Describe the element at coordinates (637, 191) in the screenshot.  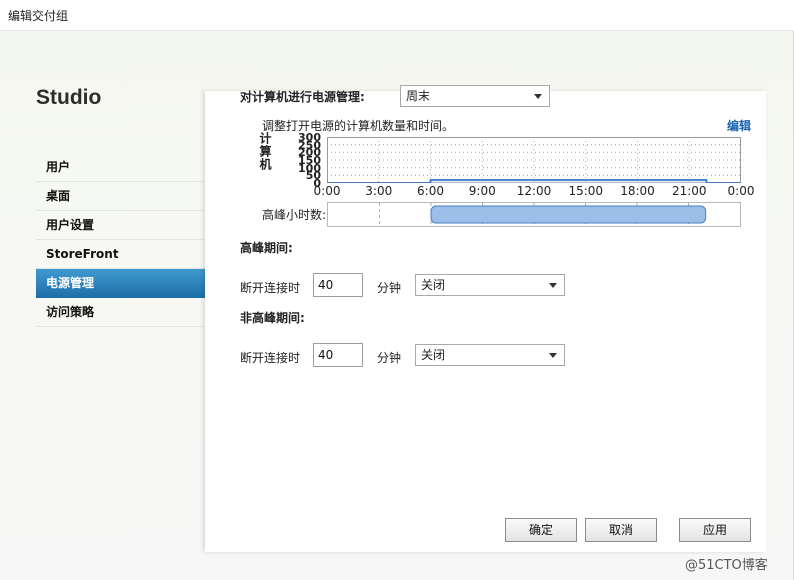
I see `x-tick-label: 18:00` at that location.